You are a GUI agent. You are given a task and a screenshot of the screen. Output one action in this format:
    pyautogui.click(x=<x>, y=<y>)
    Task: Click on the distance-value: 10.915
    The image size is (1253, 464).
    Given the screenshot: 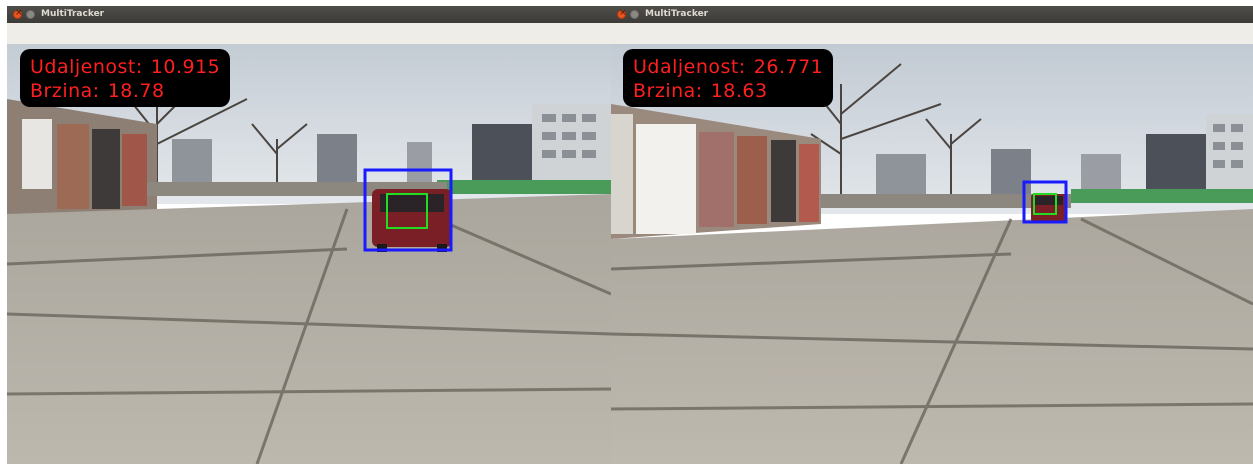 What is the action you would take?
    pyautogui.click(x=185, y=67)
    